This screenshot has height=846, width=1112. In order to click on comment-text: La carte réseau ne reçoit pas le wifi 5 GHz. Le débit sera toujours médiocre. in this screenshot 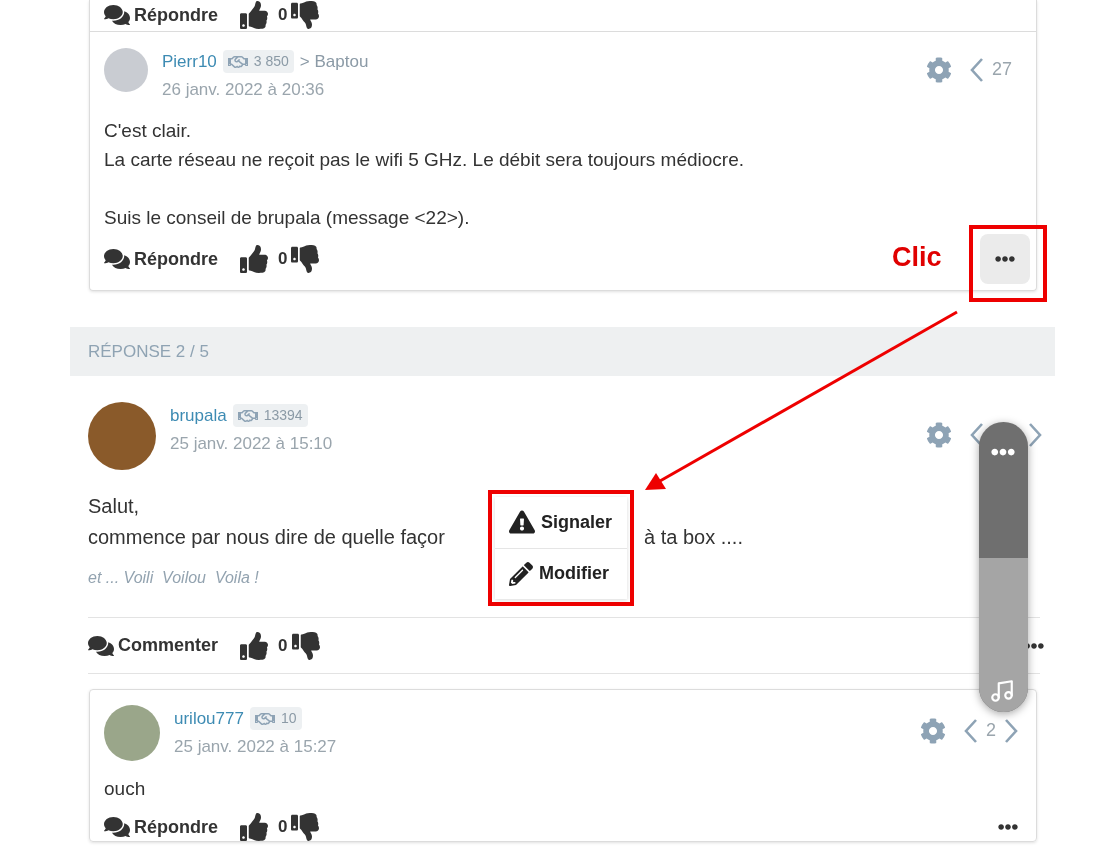, I will do `click(424, 160)`.